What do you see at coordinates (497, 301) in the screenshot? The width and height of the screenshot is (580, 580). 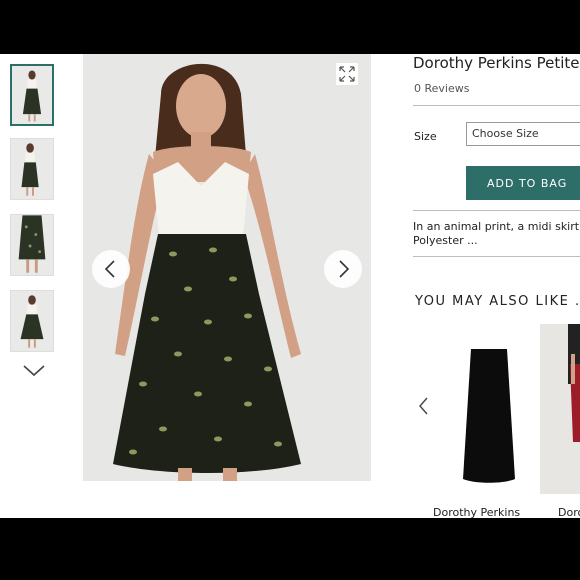 I see `you-may-also-like-heading: YOU MAY ALSO LIKE . . .` at bounding box center [497, 301].